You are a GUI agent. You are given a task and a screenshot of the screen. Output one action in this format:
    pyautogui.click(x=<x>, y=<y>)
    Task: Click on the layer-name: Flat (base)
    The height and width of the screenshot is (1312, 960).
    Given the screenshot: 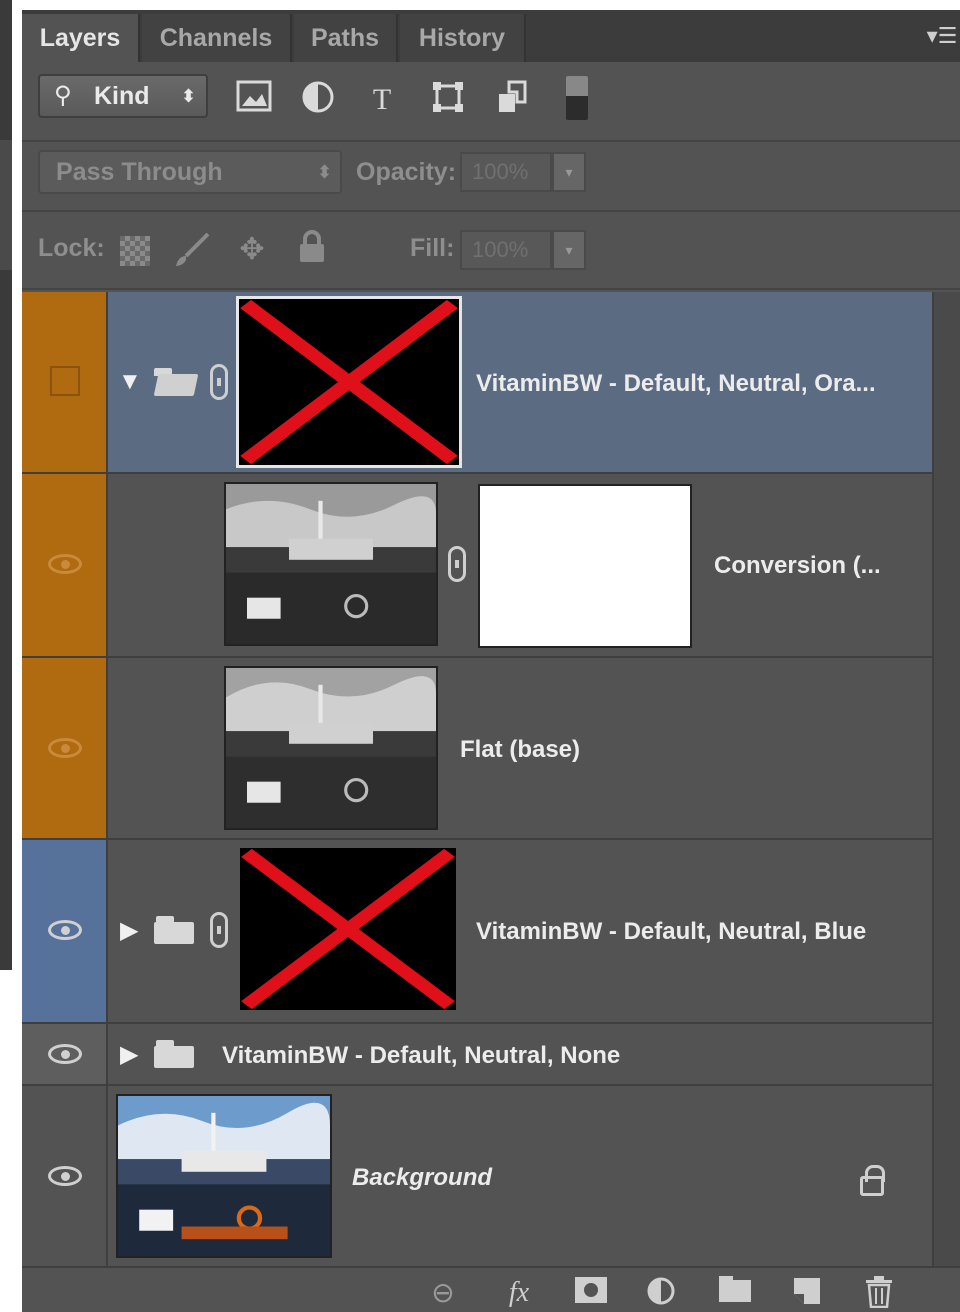 What is the action you would take?
    pyautogui.click(x=520, y=749)
    